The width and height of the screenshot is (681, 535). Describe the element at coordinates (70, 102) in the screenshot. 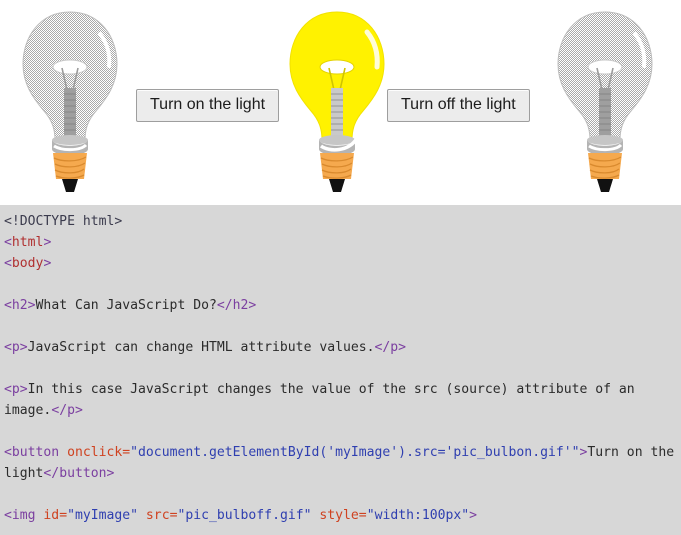

I see `bulb-off-left-image` at that location.